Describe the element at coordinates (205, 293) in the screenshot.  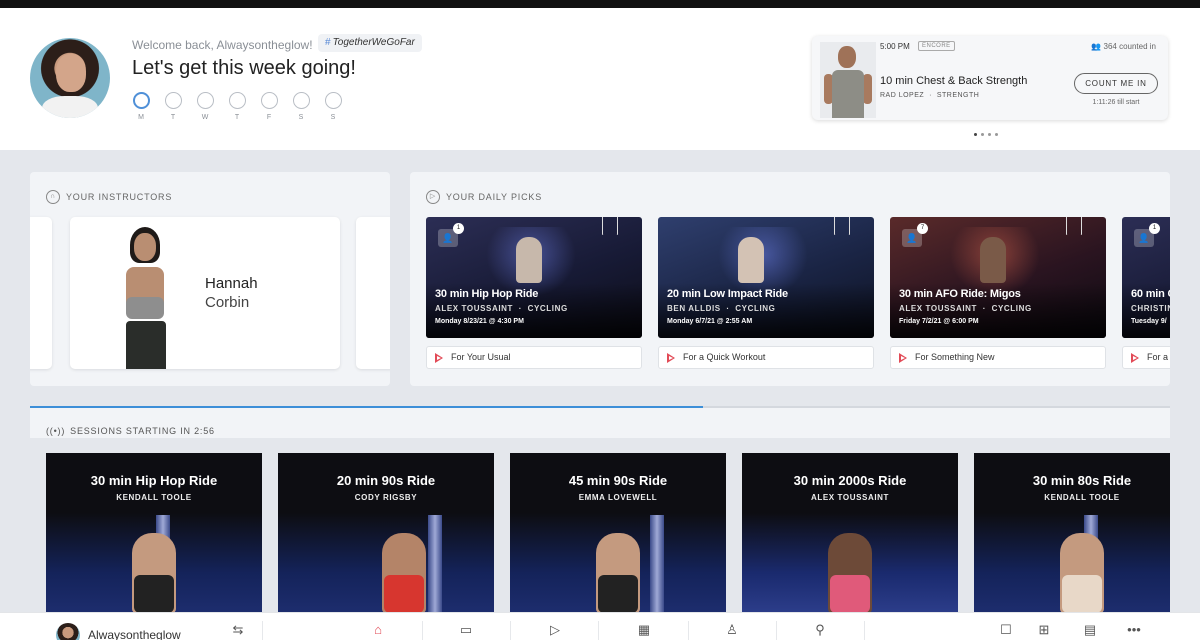
I see `instructor-card: Hannah Corbin` at that location.